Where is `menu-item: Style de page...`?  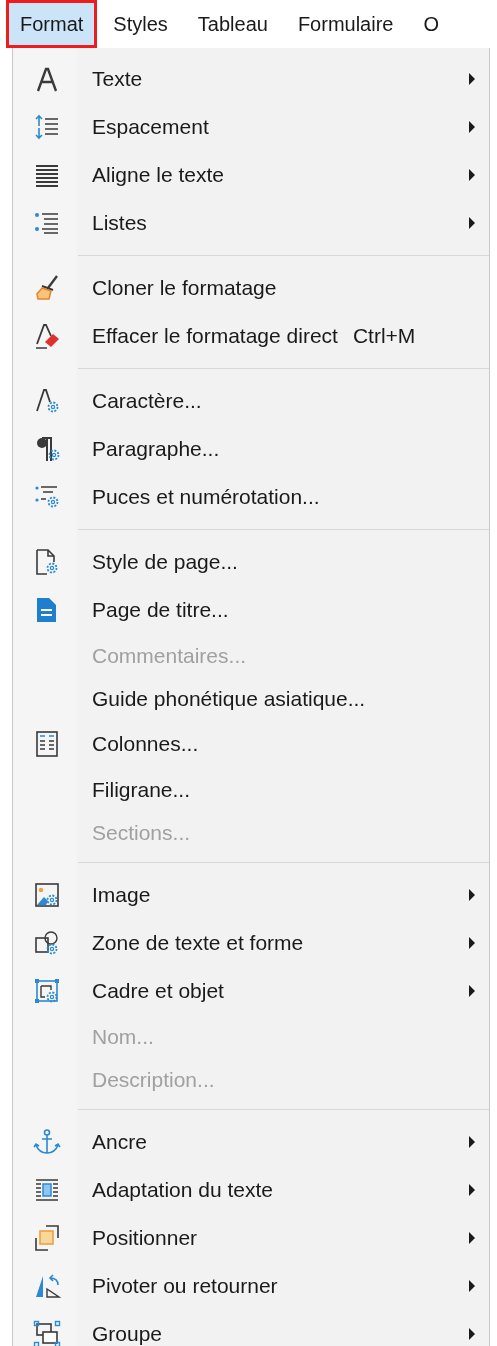 menu-item: Style de page... is located at coordinates (251, 562).